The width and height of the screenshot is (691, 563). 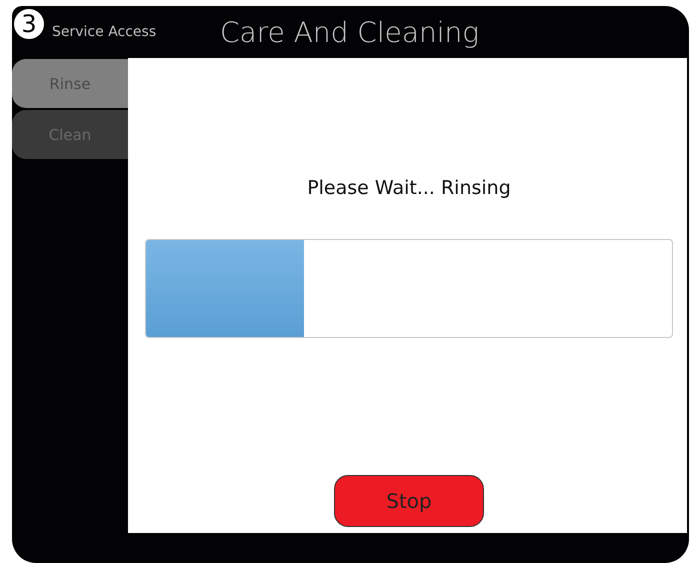 What do you see at coordinates (350, 32) in the screenshot?
I see `screen-title: Care And Cleaning` at bounding box center [350, 32].